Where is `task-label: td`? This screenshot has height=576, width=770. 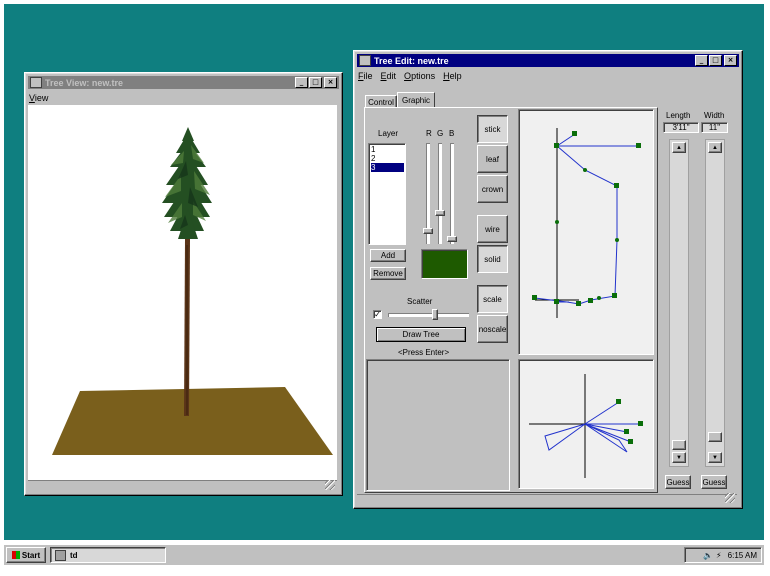
task-label: td is located at coordinates (74, 555).